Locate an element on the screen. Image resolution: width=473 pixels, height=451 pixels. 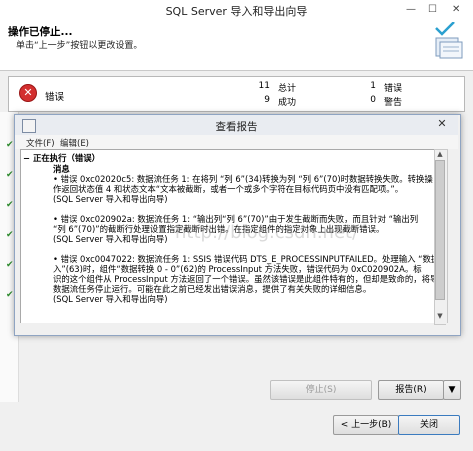
minimize-button: — is located at coordinates (411, 9).